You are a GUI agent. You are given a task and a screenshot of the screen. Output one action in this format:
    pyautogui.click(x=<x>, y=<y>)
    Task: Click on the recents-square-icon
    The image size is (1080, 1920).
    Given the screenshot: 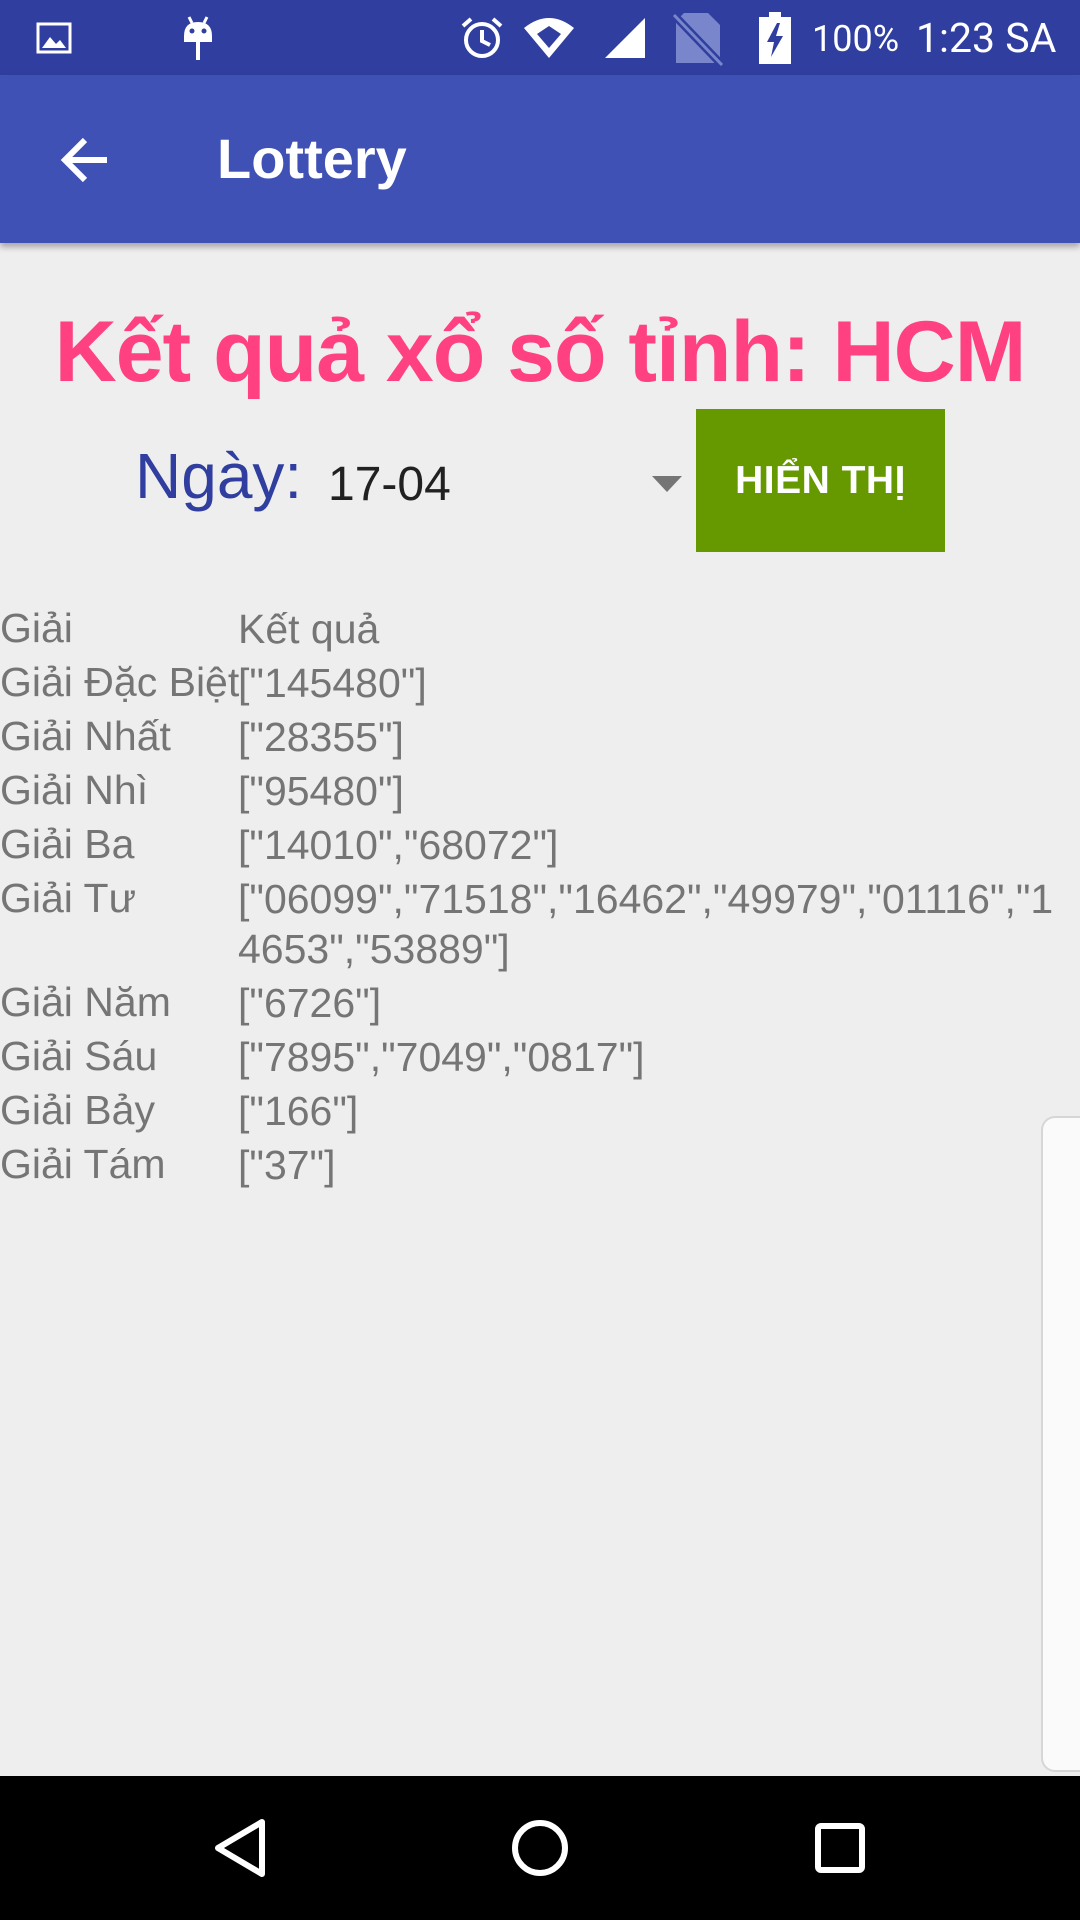 What is the action you would take?
    pyautogui.click(x=840, y=1848)
    